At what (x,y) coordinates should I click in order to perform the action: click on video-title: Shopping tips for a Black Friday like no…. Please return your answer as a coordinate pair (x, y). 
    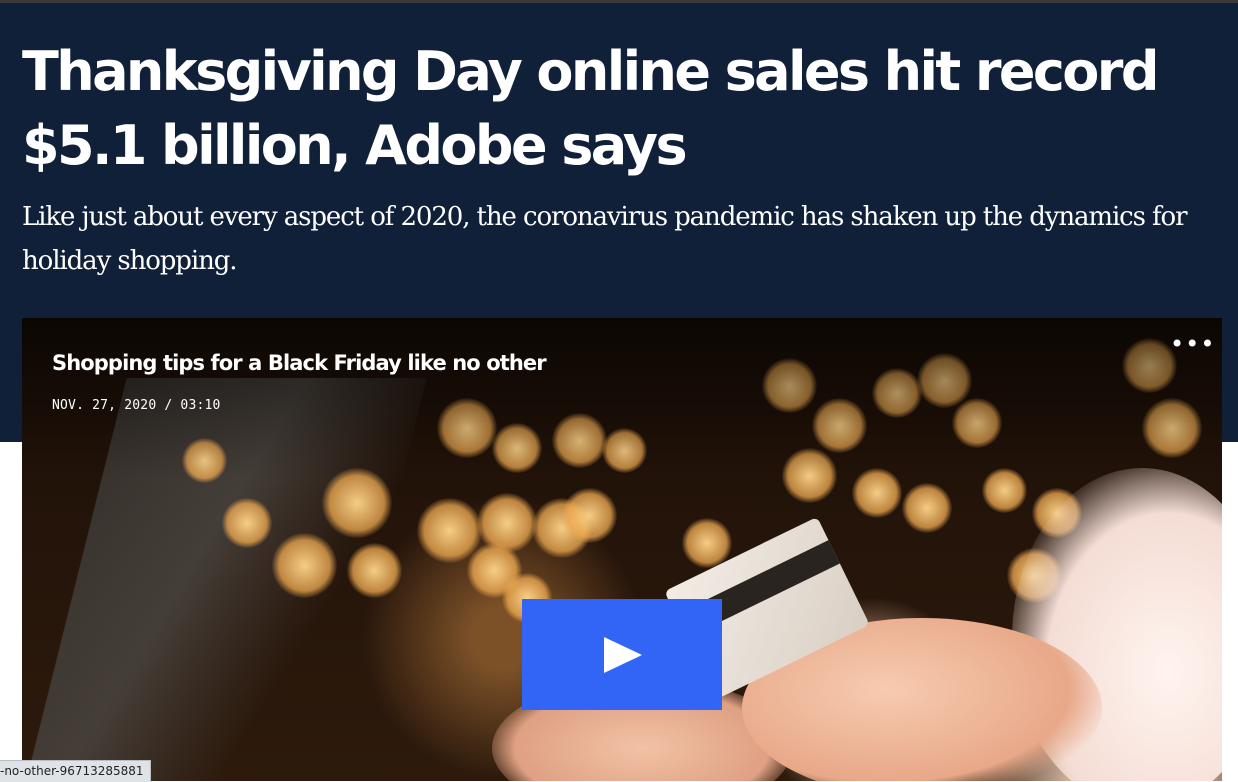
    Looking at the image, I should click on (299, 363).